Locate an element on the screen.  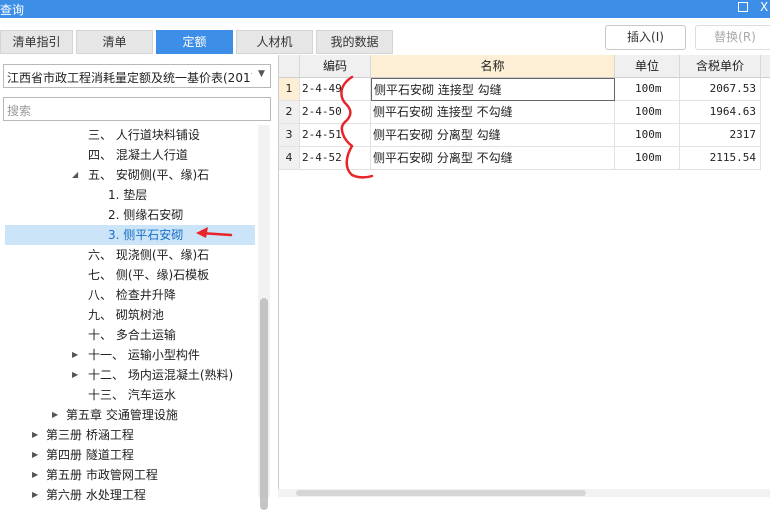
row-index: 3 is located at coordinates (289, 135).